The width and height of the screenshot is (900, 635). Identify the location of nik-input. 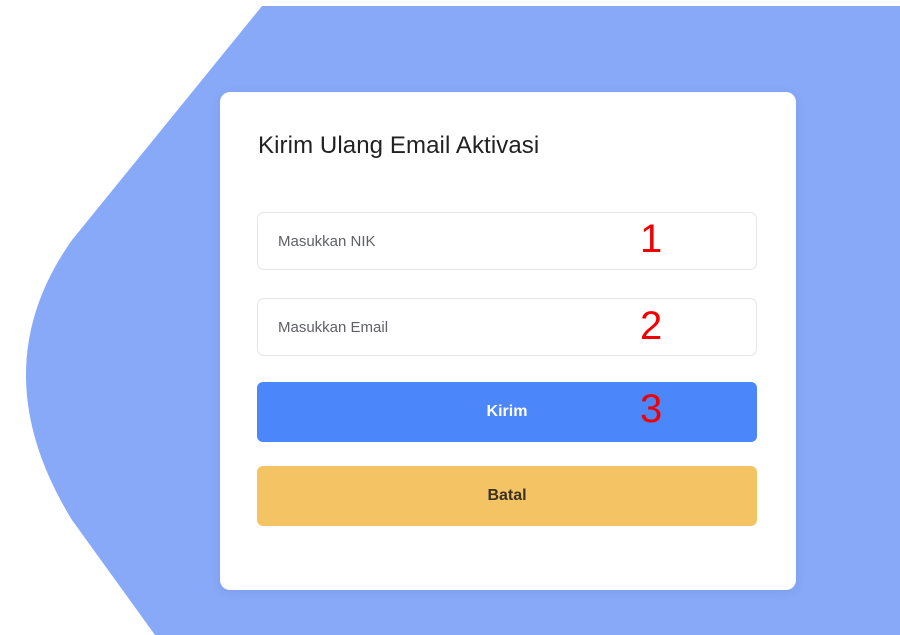
(507, 241).